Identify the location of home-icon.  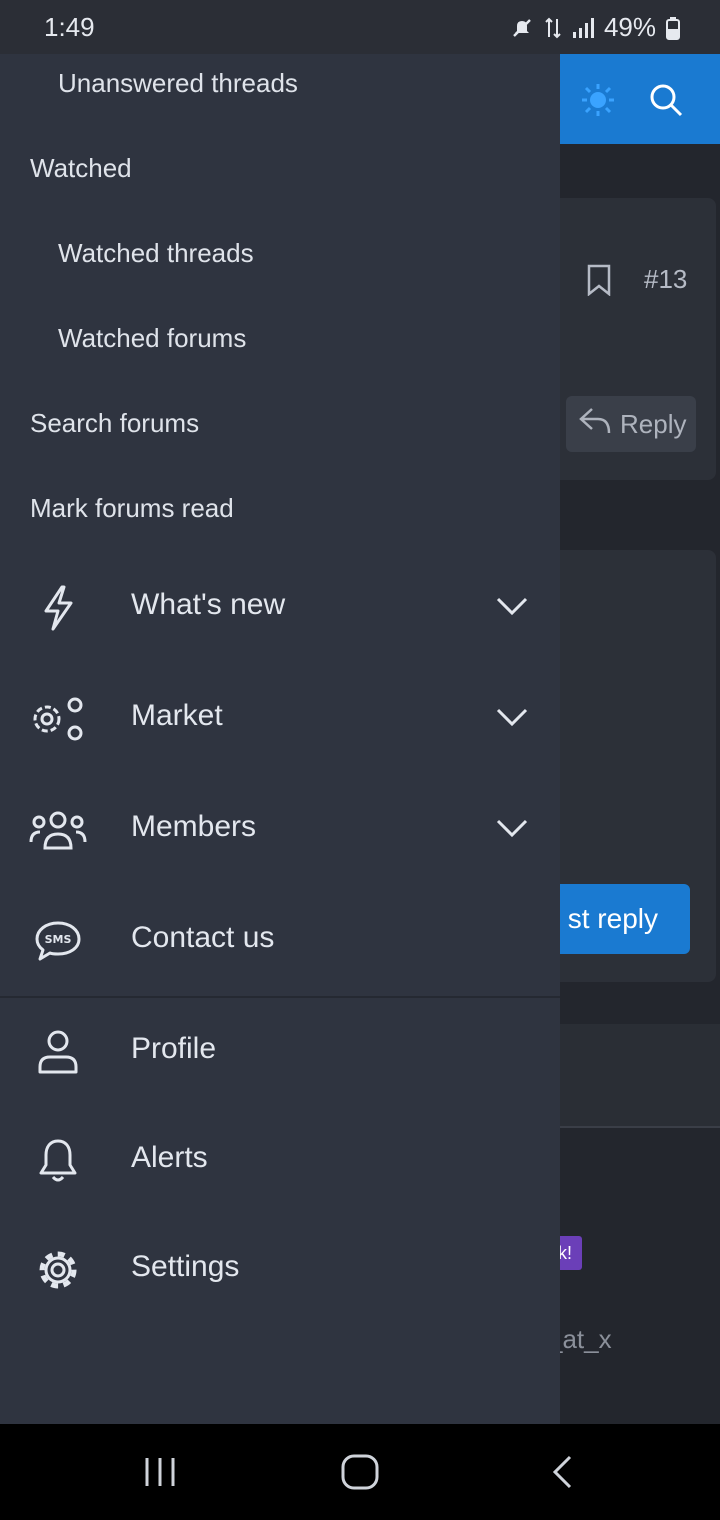
(360, 1474).